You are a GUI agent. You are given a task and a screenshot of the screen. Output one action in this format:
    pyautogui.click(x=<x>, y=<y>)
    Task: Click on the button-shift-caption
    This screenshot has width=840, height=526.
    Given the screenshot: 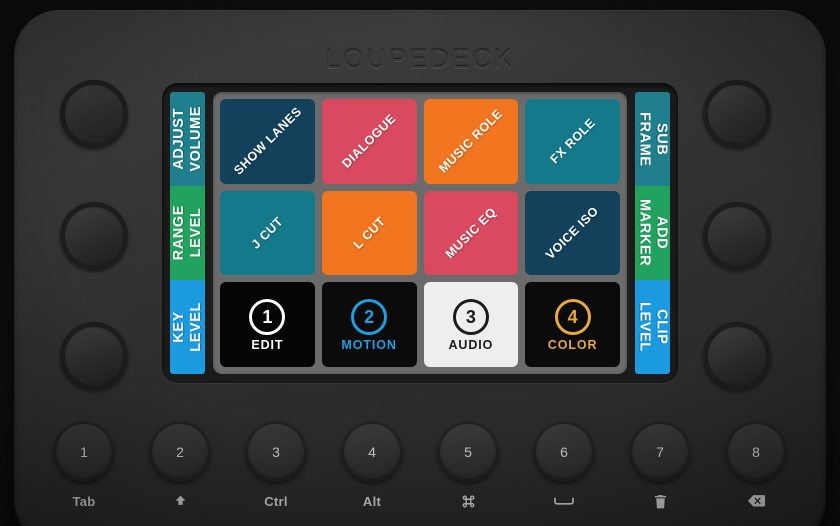 What is the action you would take?
    pyautogui.click(x=180, y=501)
    